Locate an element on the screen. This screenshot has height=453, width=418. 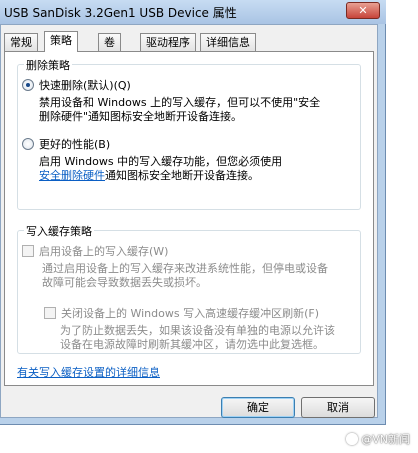
enable-cache-desc-line2: 故障可能会导致数据丢失或损坏。 is located at coordinates (124, 282).